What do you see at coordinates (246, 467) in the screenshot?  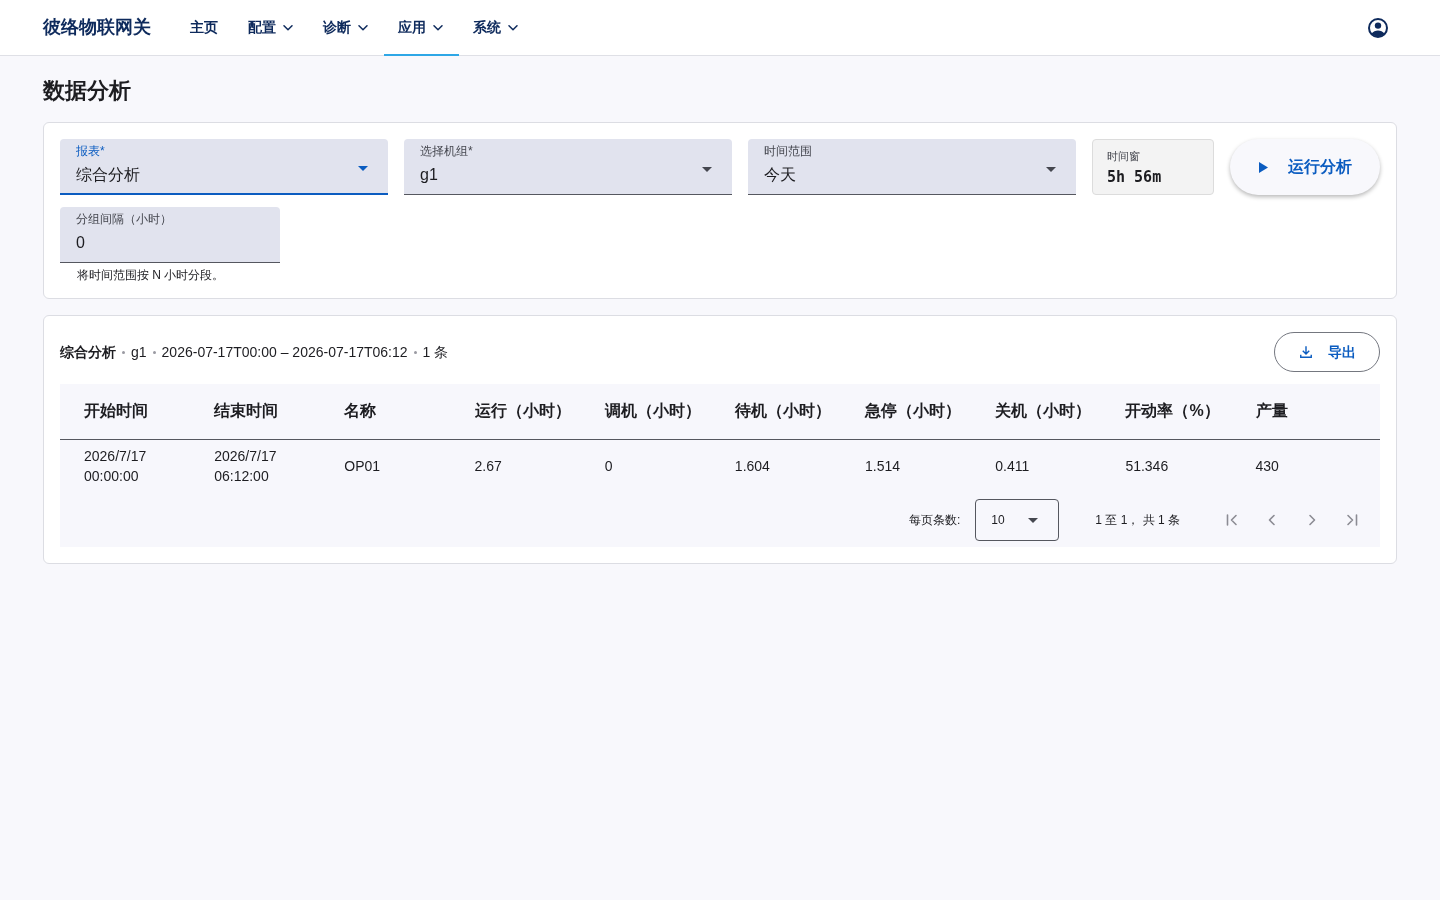 I see `table-cell-text: 2026/7/17 06:12:00` at bounding box center [246, 467].